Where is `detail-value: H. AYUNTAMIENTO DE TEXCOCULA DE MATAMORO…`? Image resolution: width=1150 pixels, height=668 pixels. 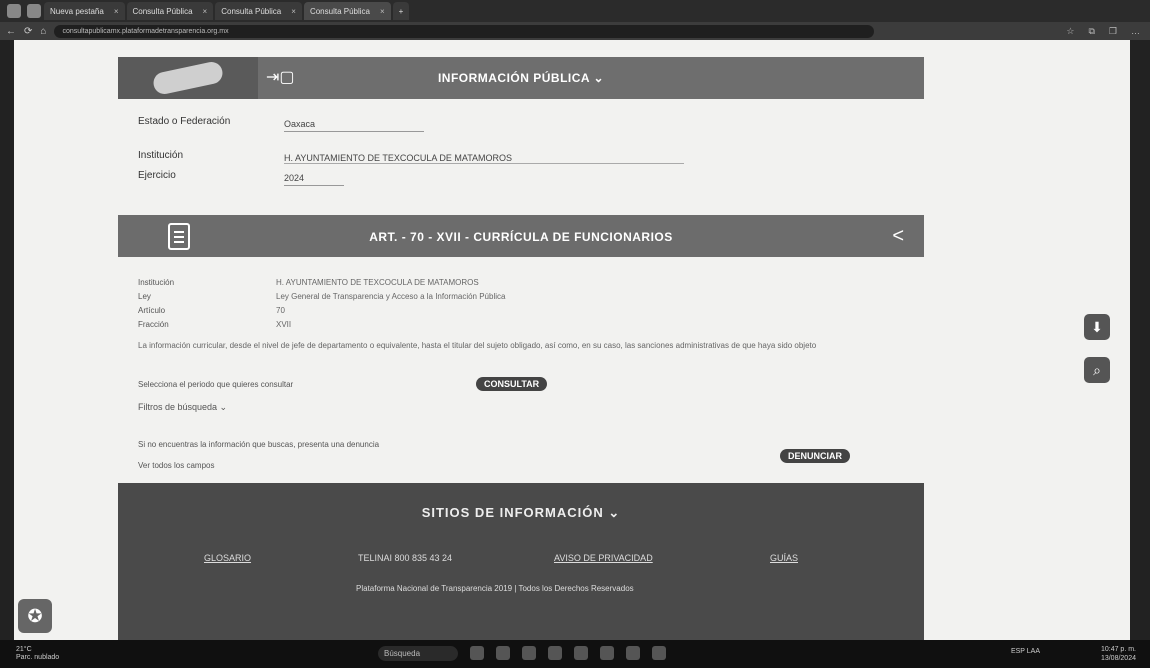
detail-value: H. AYUNTAMIENTO DE TEXCOCULA DE MATAMORO… is located at coordinates (377, 282).